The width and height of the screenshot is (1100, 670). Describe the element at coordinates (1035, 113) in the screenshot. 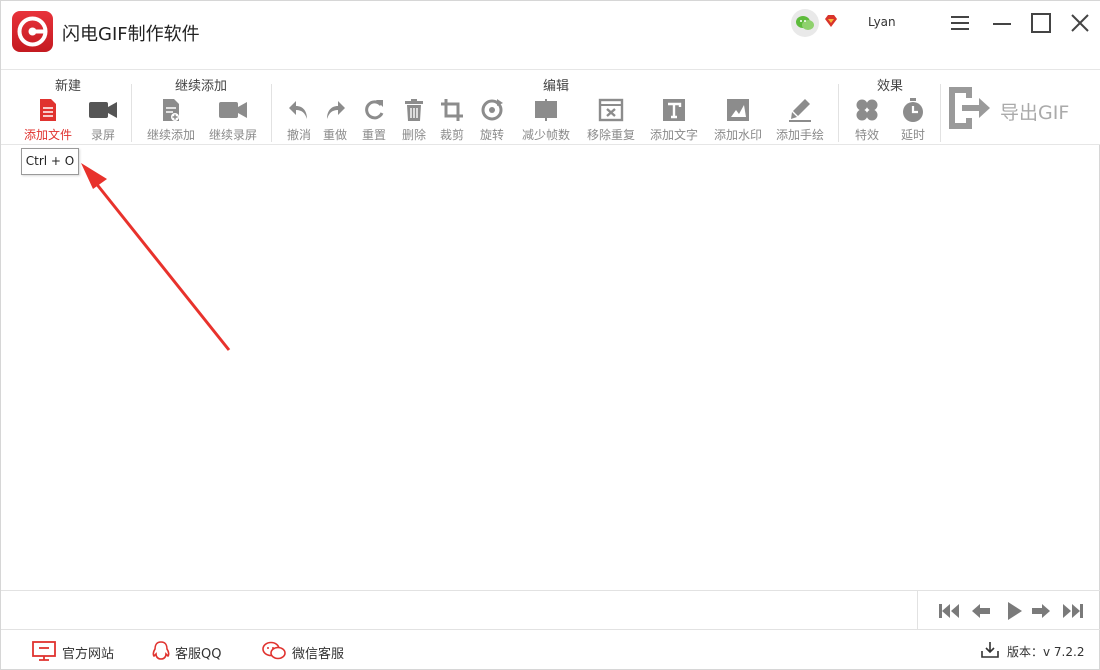

I see `export-label: 导出GIF` at that location.